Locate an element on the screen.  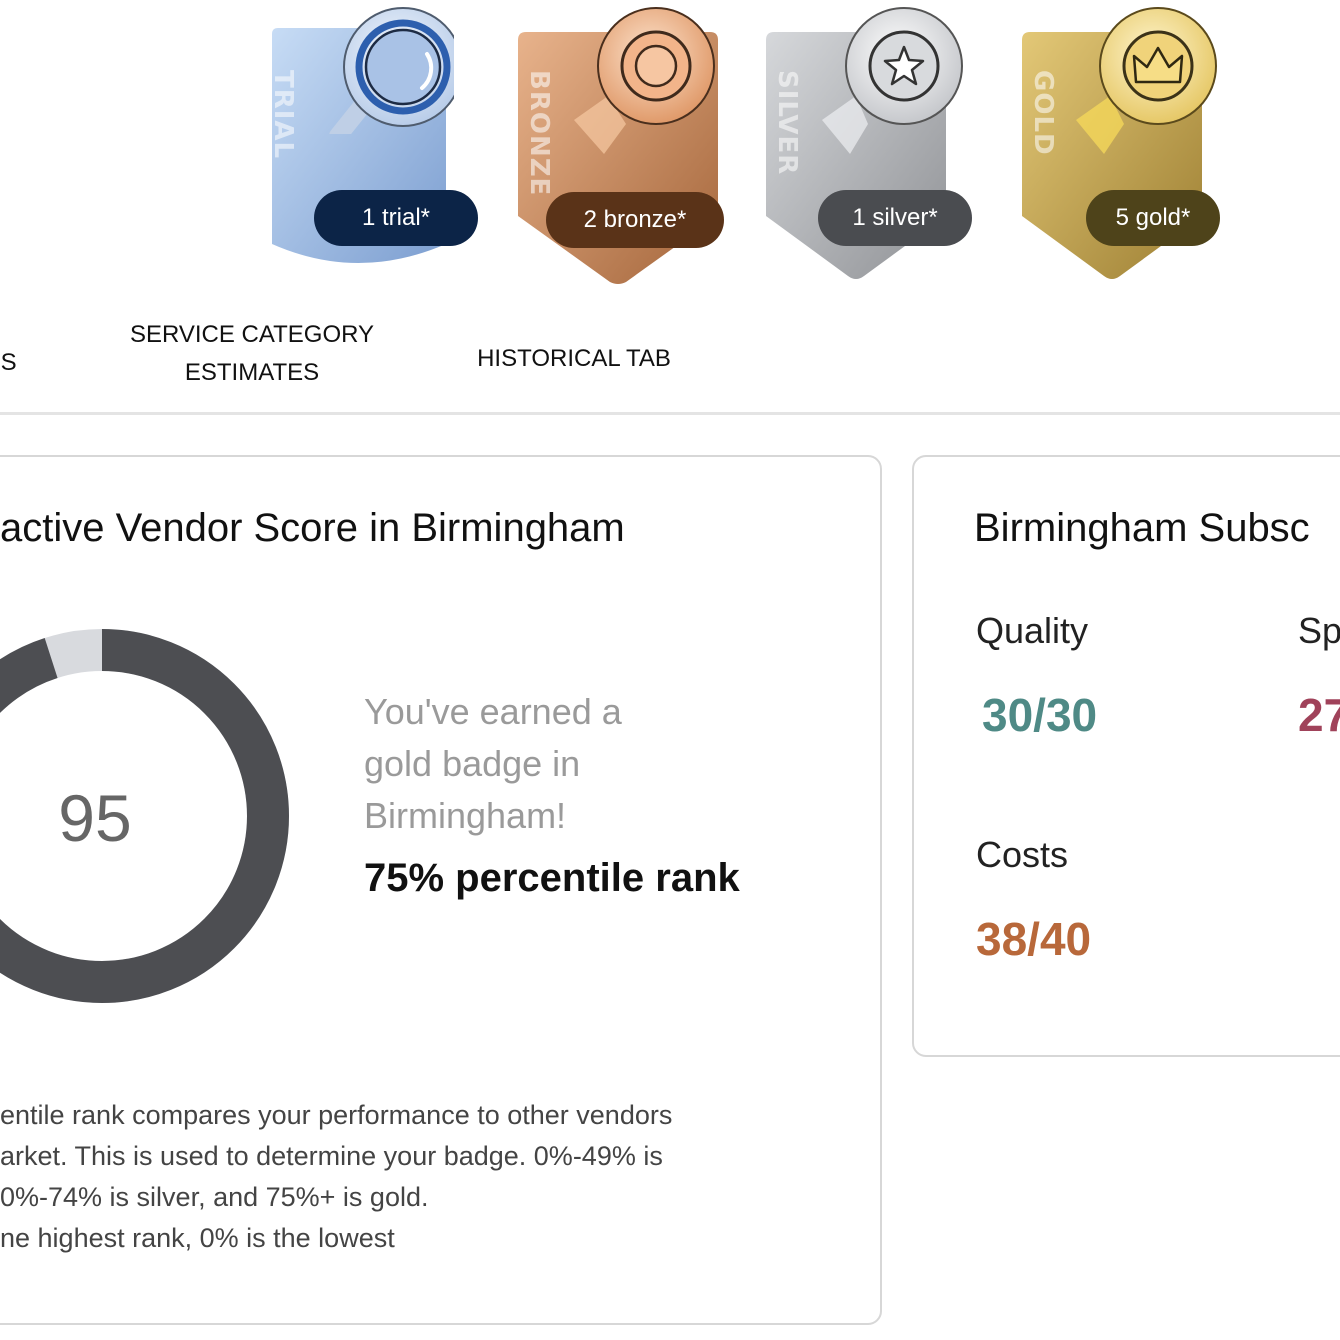
note-line: 0%-74% is silver, and 75%+ is gold. is located at coordinates (214, 1197).